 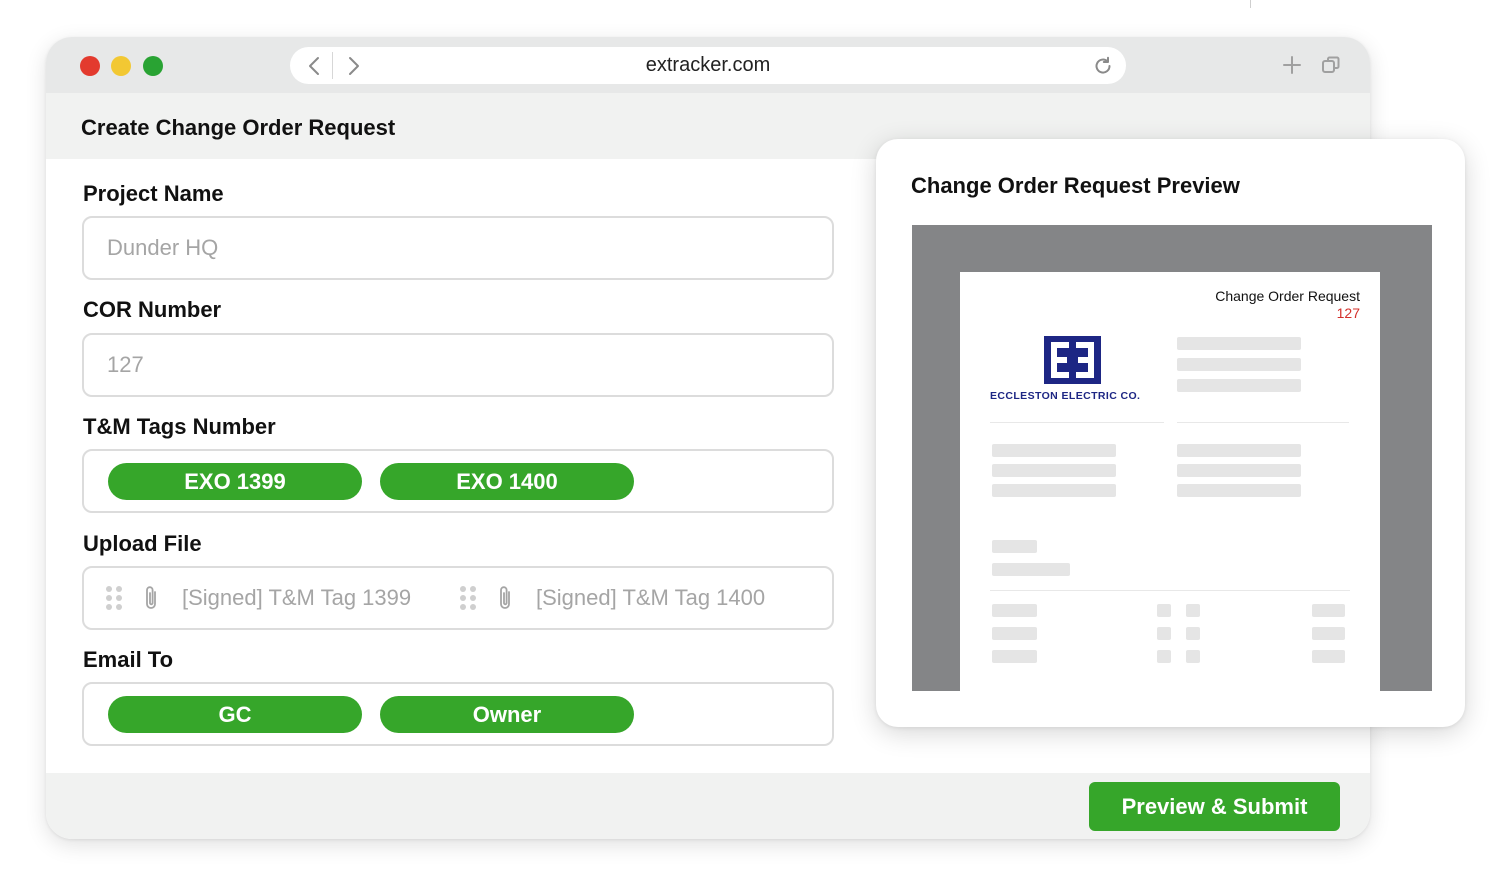 I want to click on form-footer: Preview & Submit, so click(x=708, y=806).